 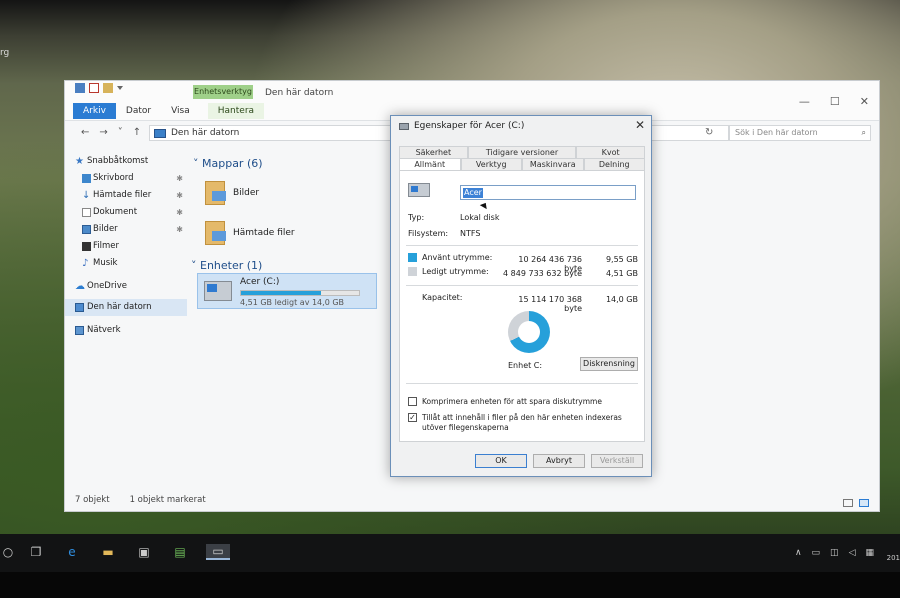 What do you see at coordinates (92, 500) in the screenshot?
I see `status-item-count: 7 objekt` at bounding box center [92, 500].